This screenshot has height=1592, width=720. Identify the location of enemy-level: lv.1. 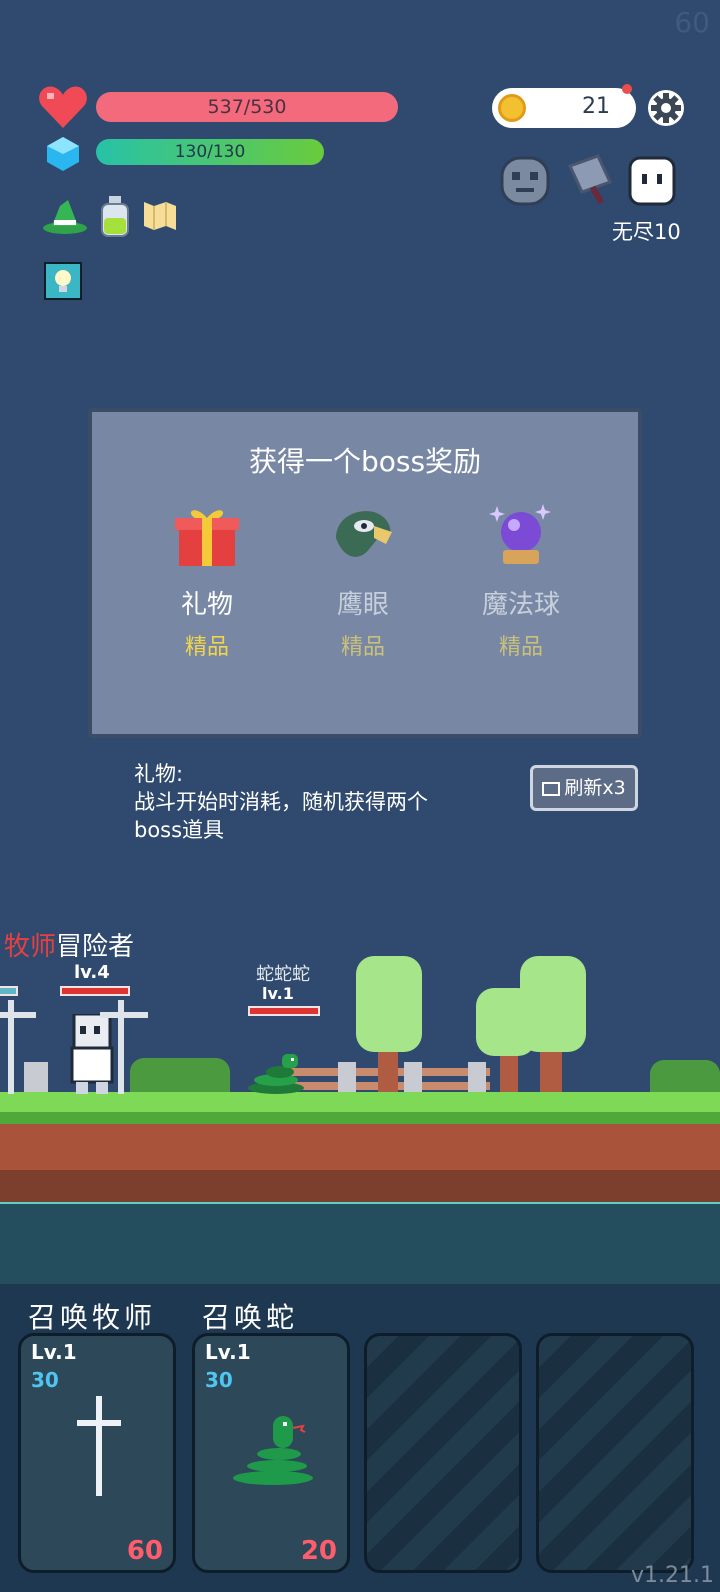
(278, 993).